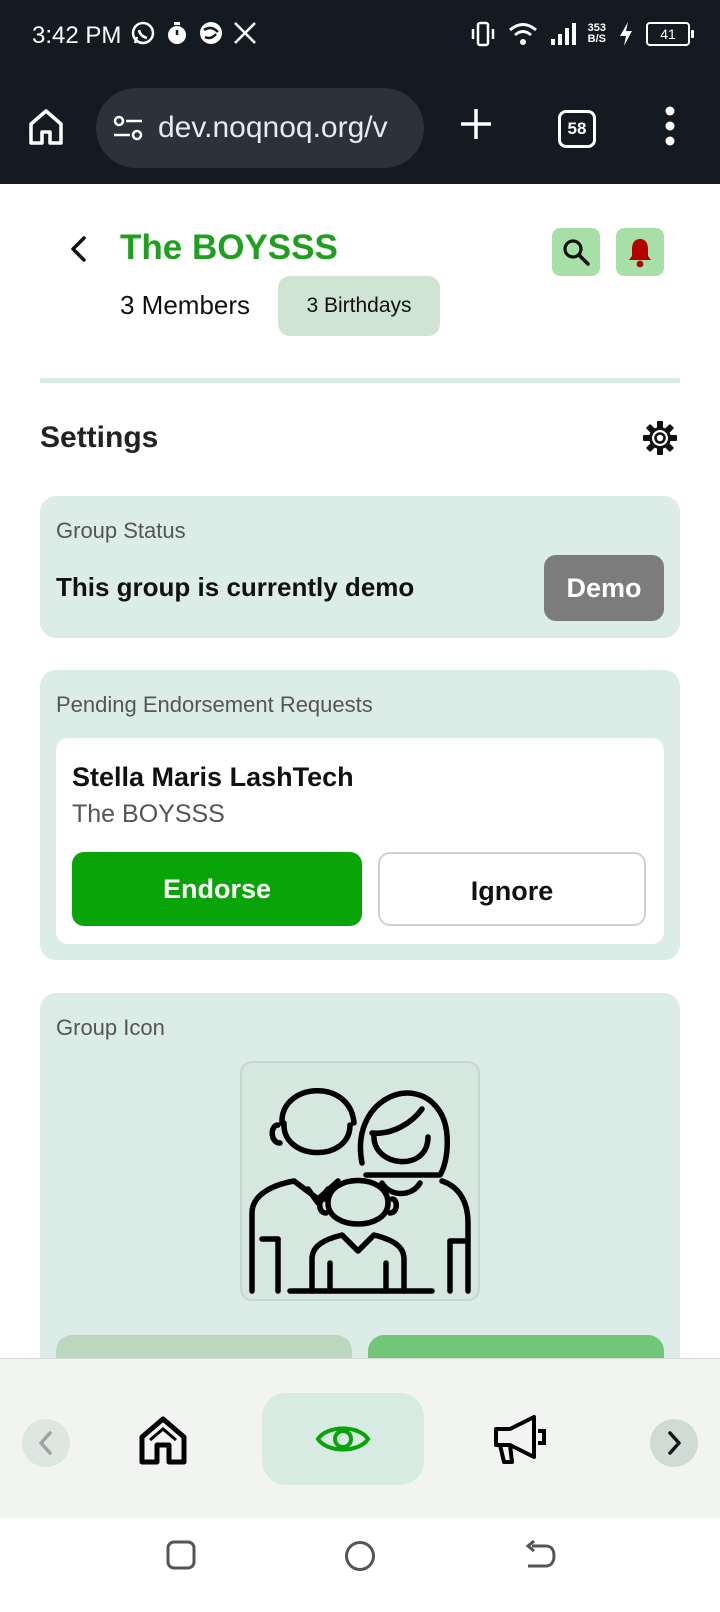 The image size is (720, 1612). What do you see at coordinates (522, 34) in the screenshot?
I see `wifi-icon` at bounding box center [522, 34].